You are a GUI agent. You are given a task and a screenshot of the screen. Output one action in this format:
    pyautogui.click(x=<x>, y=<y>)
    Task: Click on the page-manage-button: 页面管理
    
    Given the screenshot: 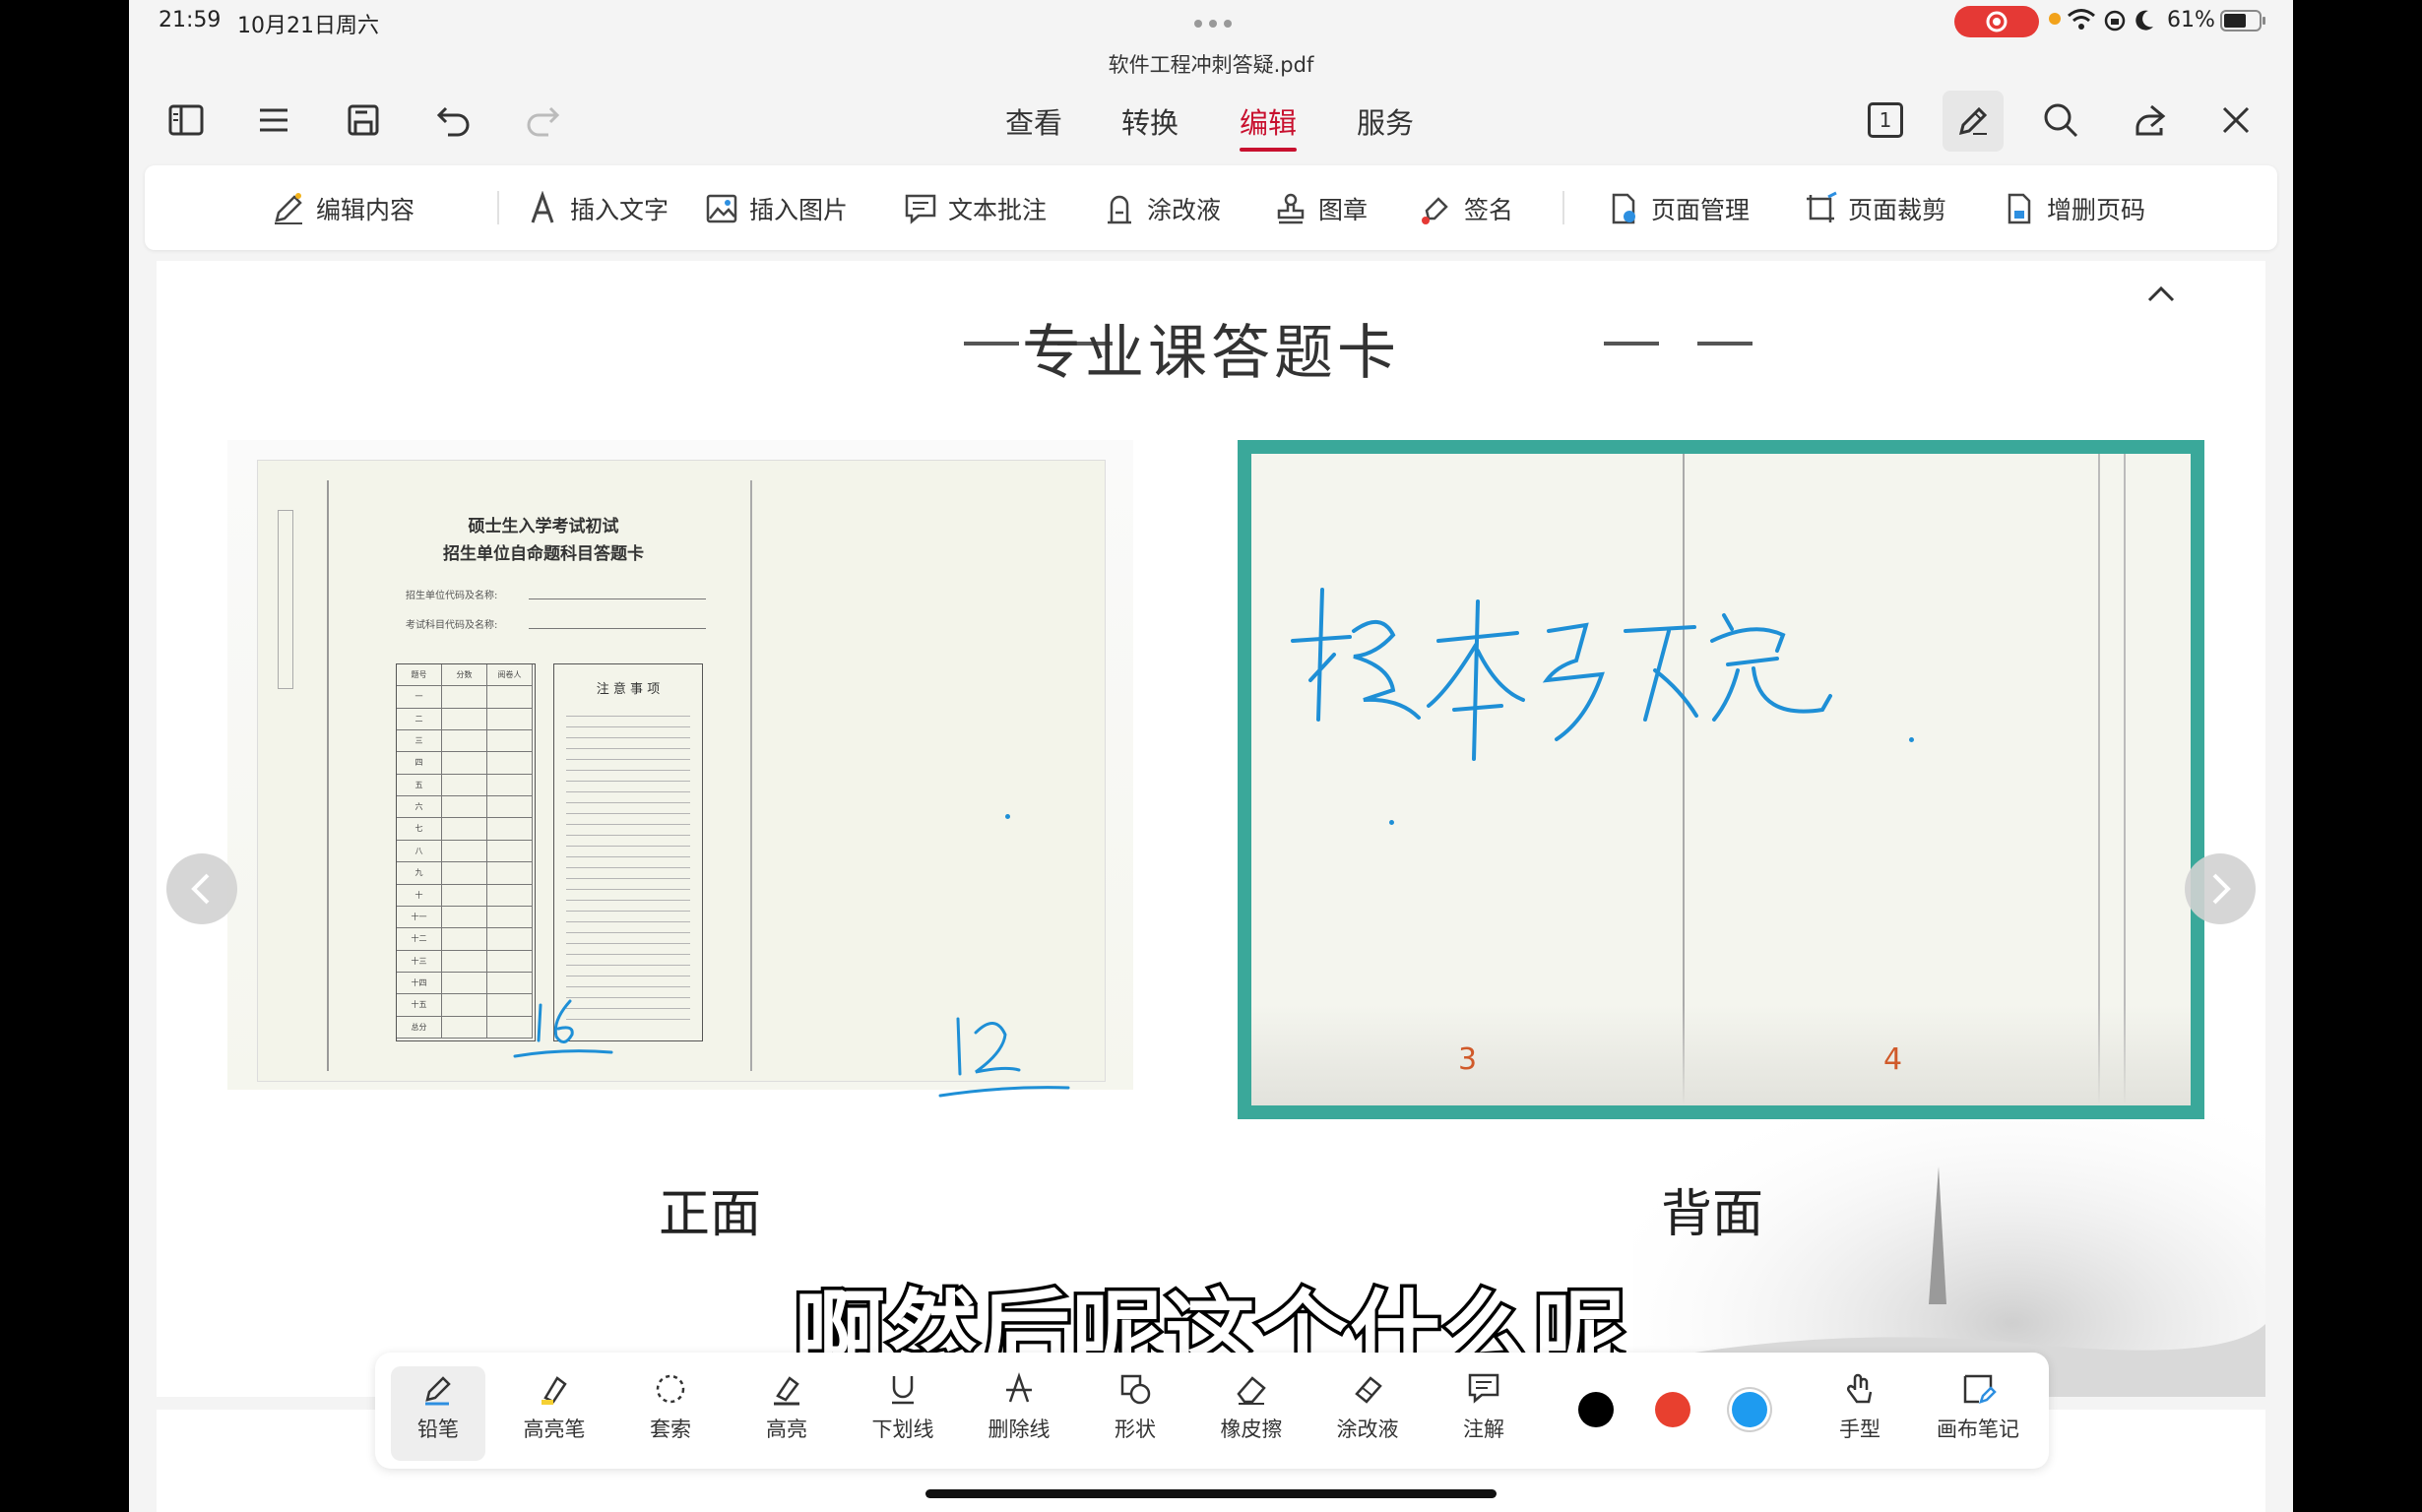 What is the action you would take?
    pyautogui.click(x=1678, y=208)
    